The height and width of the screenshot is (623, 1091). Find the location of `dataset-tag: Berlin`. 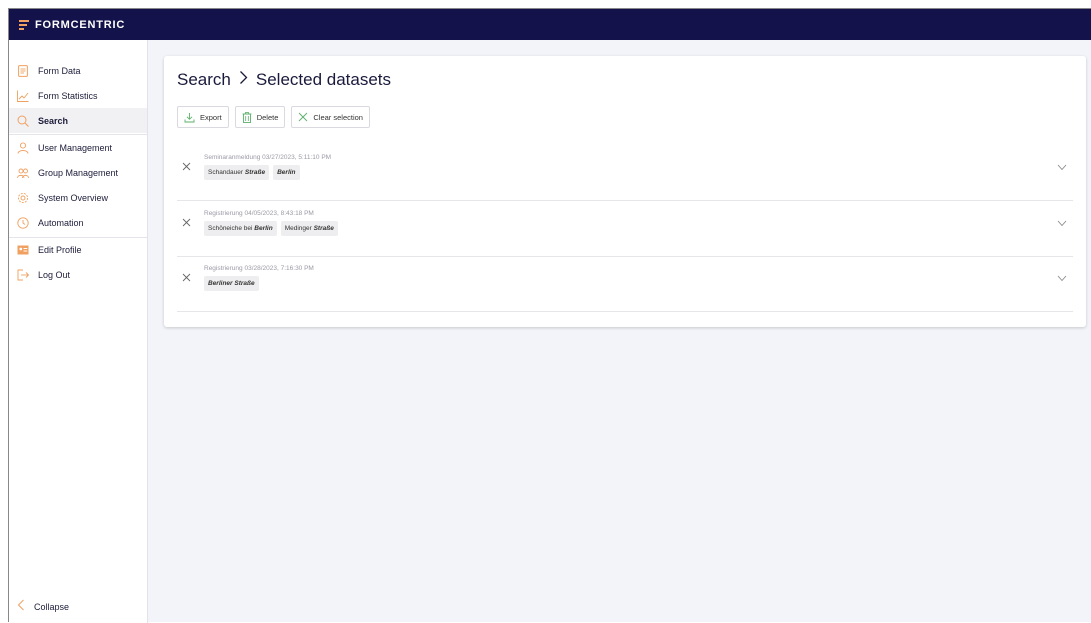

dataset-tag: Berlin is located at coordinates (286, 172).